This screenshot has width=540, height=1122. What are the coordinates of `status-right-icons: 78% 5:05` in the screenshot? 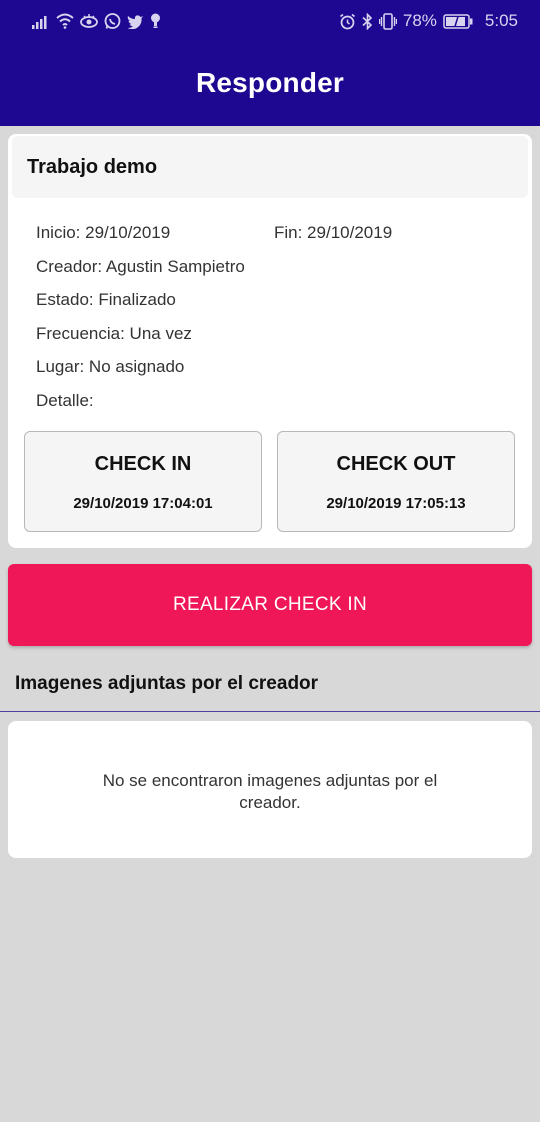 It's located at (428, 21).